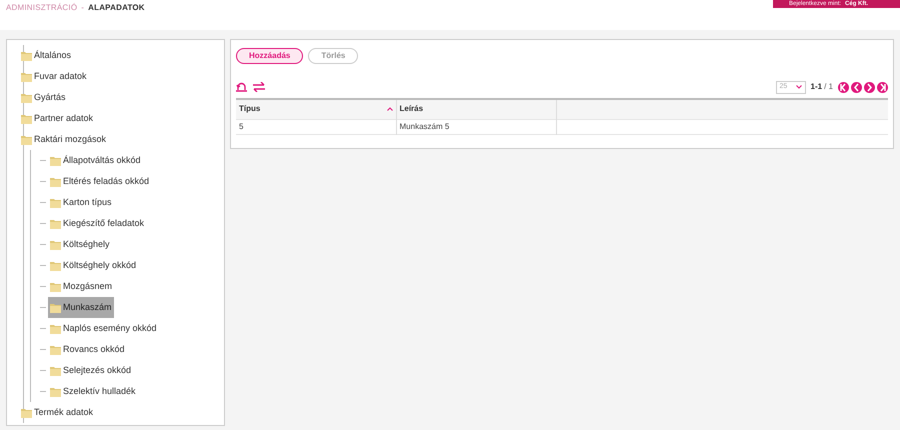 This screenshot has width=900, height=430. What do you see at coordinates (103, 328) in the screenshot?
I see `tree-item: Naplós esemény okkód` at bounding box center [103, 328].